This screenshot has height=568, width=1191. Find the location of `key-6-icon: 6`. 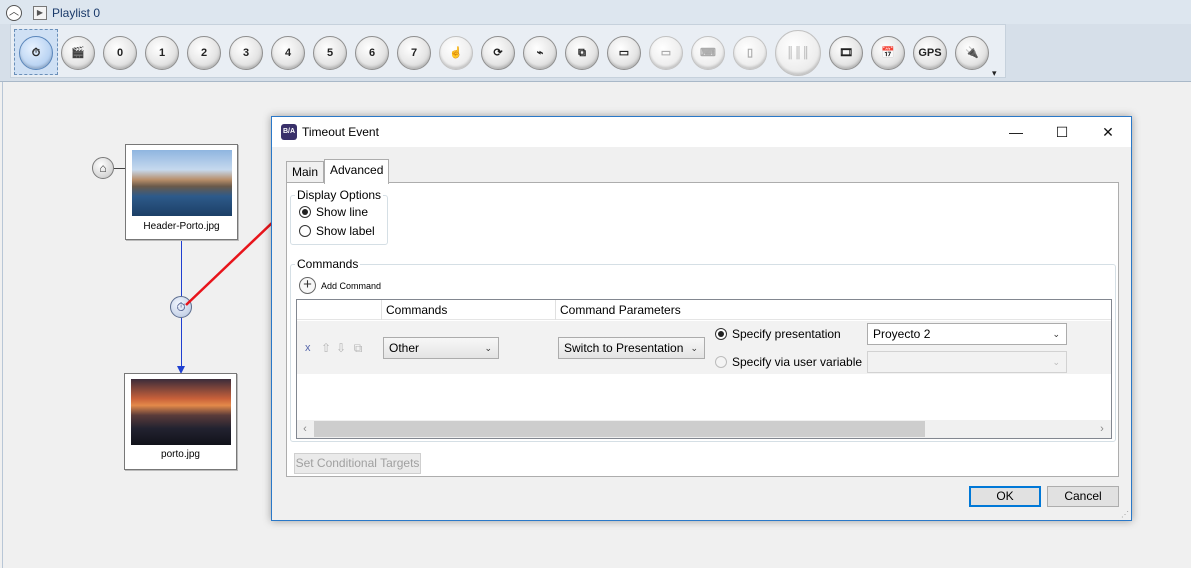

key-6-icon: 6 is located at coordinates (372, 53).